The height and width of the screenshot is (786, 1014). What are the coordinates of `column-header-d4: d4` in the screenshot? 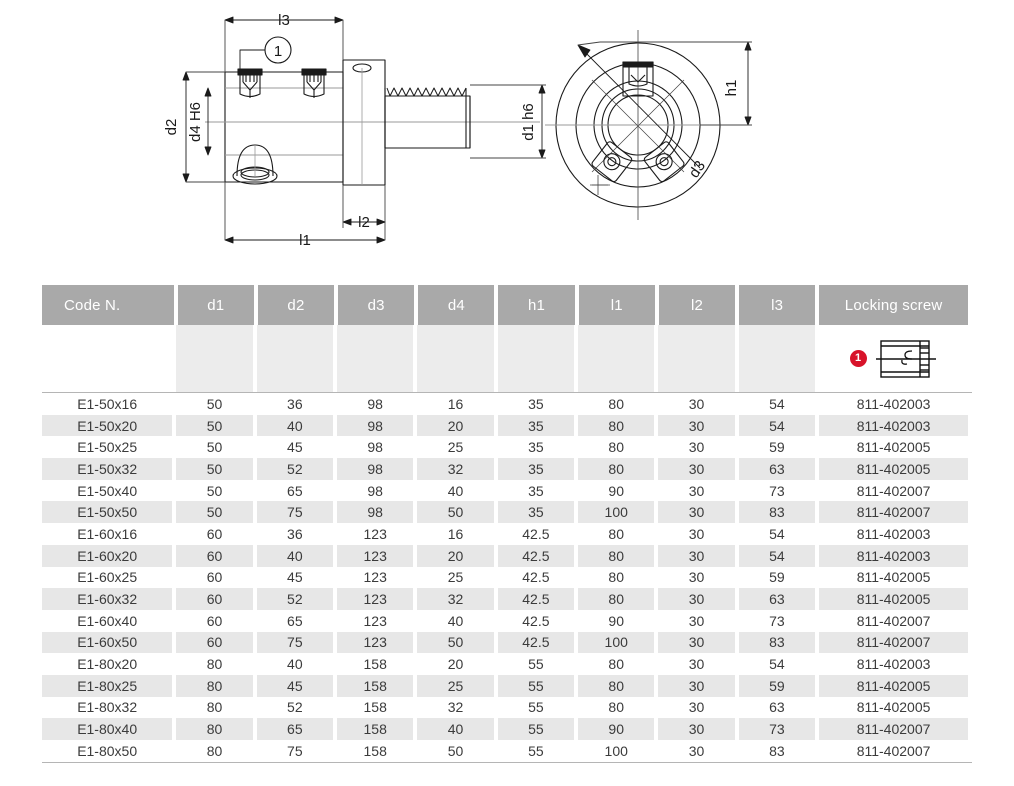 It's located at (456, 305).